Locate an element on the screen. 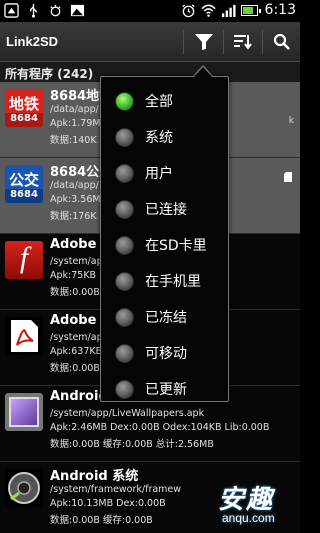  app-path: /system/framework/framew is located at coordinates (116, 489).